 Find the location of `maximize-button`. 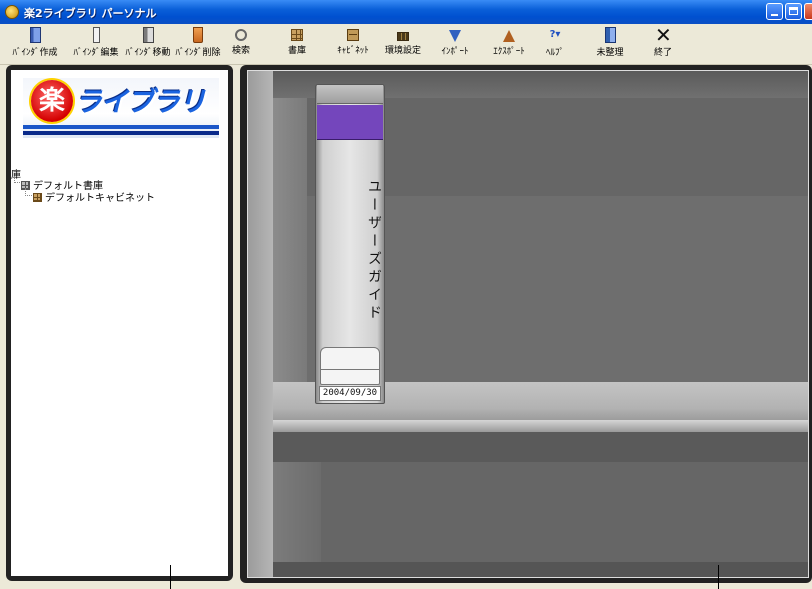

maximize-button is located at coordinates (793, 11).